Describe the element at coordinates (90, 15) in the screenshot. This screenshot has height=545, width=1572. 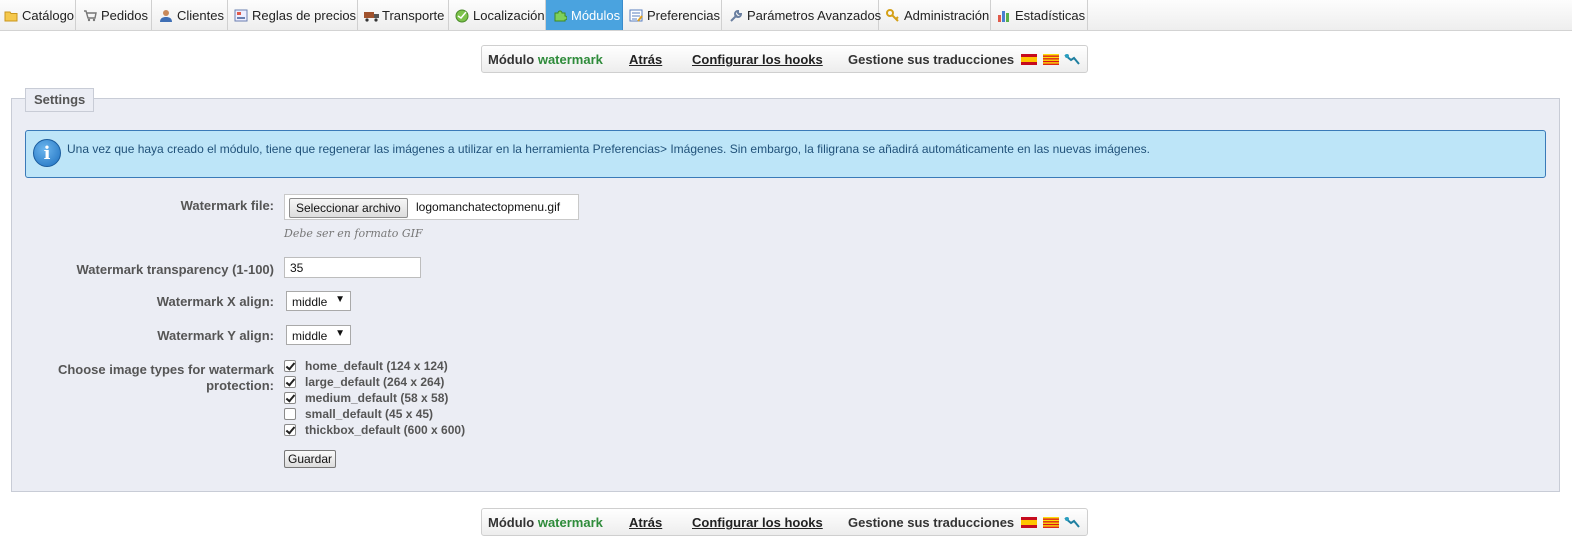
I see `cart-icon` at that location.